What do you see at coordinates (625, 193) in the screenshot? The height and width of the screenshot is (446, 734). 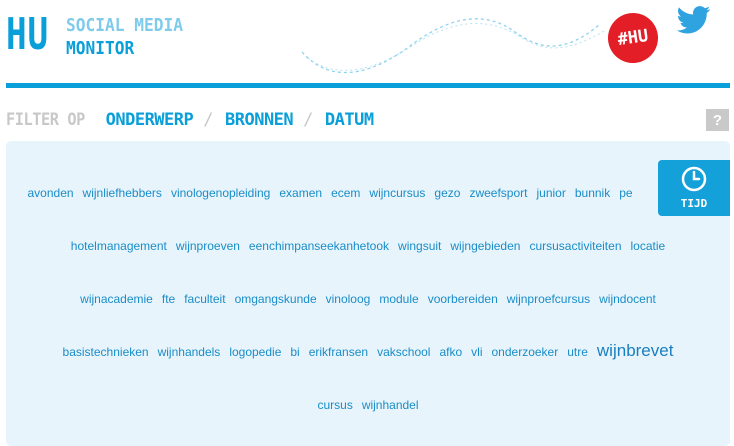 I see `word-cloud-term: pe` at bounding box center [625, 193].